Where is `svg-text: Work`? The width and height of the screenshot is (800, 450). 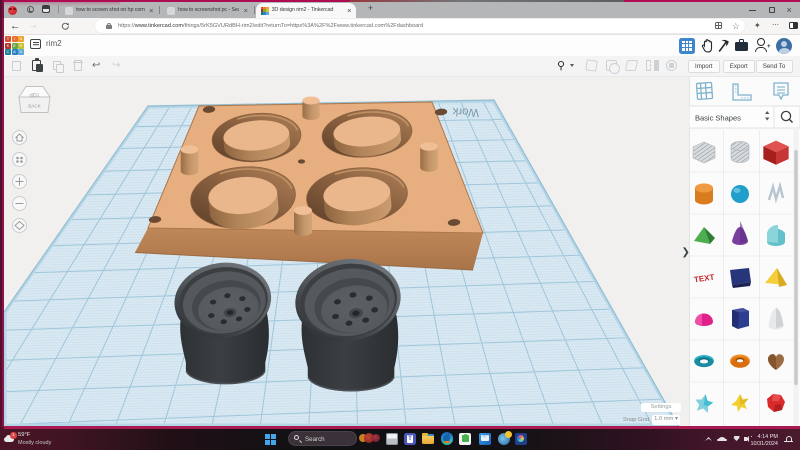
svg-text: Work is located at coordinates (465, 111).